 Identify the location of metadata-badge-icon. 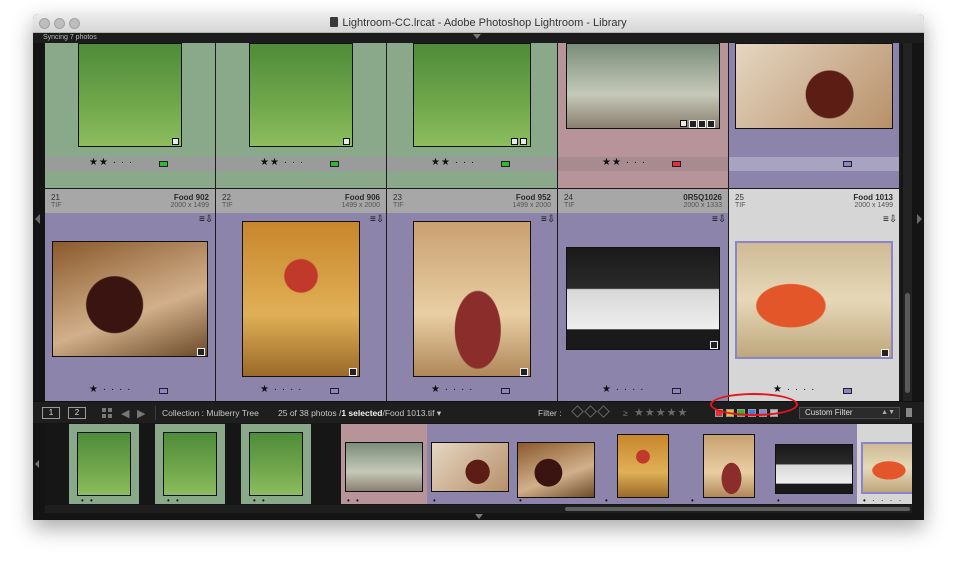
(523, 141).